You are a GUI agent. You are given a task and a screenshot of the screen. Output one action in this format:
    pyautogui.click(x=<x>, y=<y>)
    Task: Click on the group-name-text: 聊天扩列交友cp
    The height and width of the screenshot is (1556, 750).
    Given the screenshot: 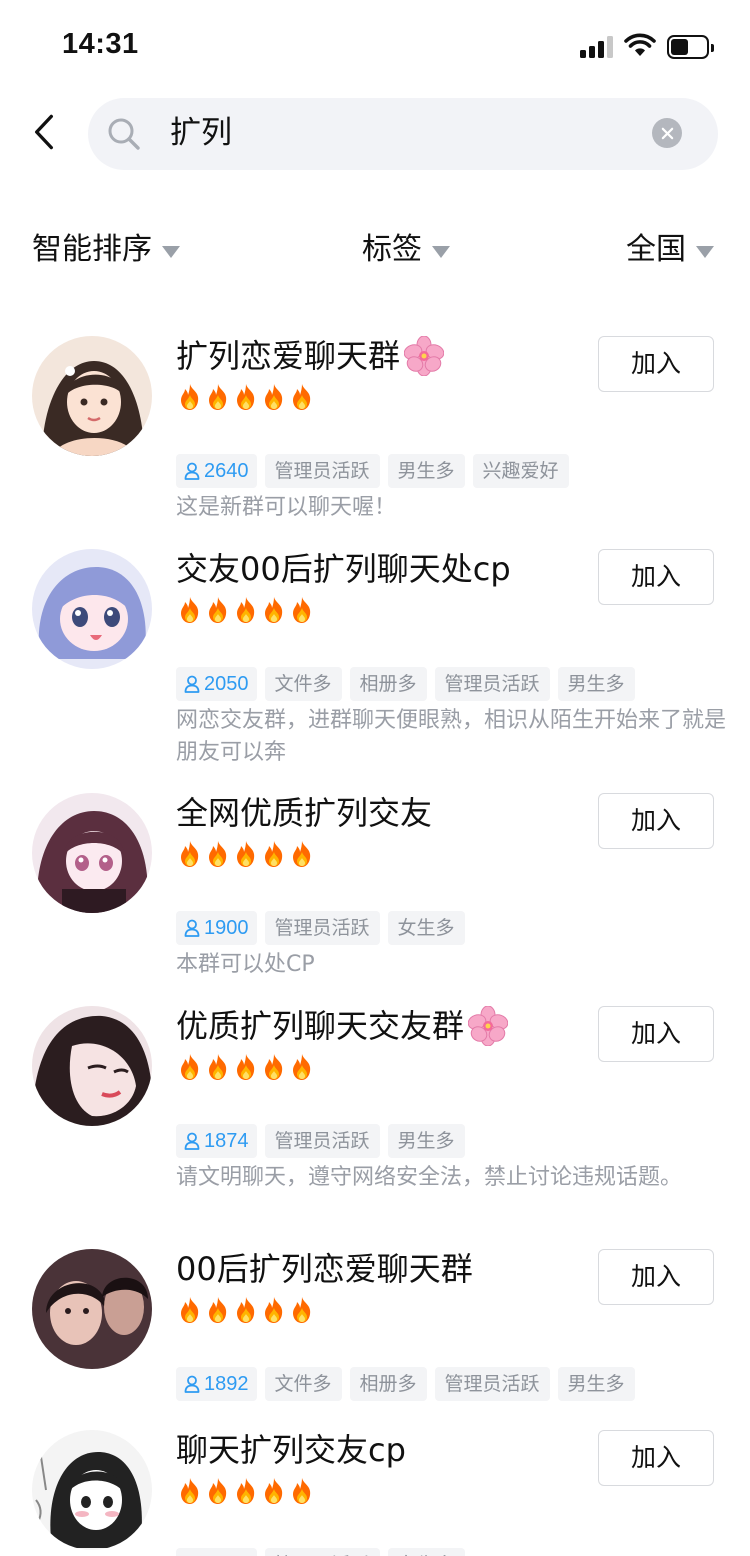 What is the action you would take?
    pyautogui.click(x=291, y=1450)
    